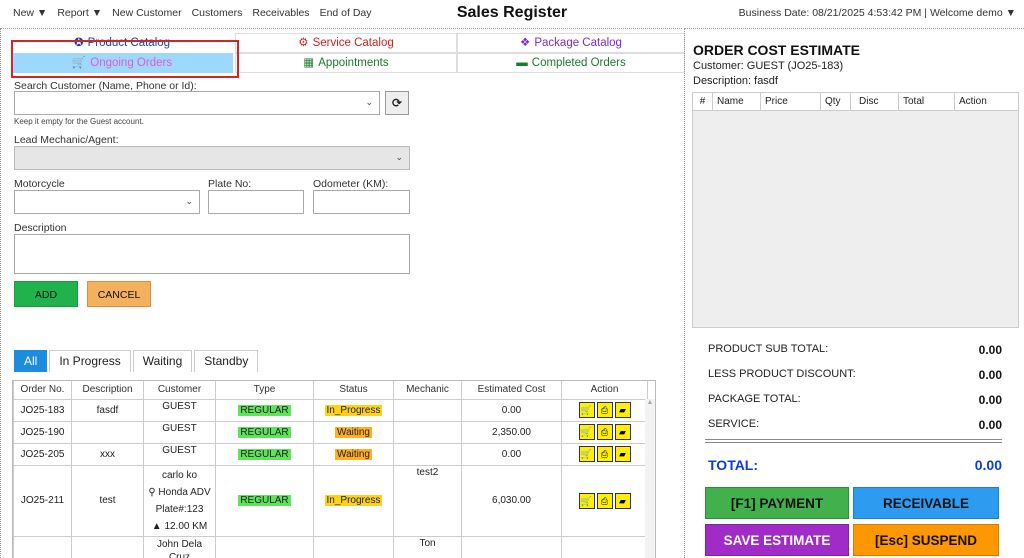 The image size is (1024, 558). What do you see at coordinates (427, 546) in the screenshot?
I see `order-mechanic: Ton` at bounding box center [427, 546].